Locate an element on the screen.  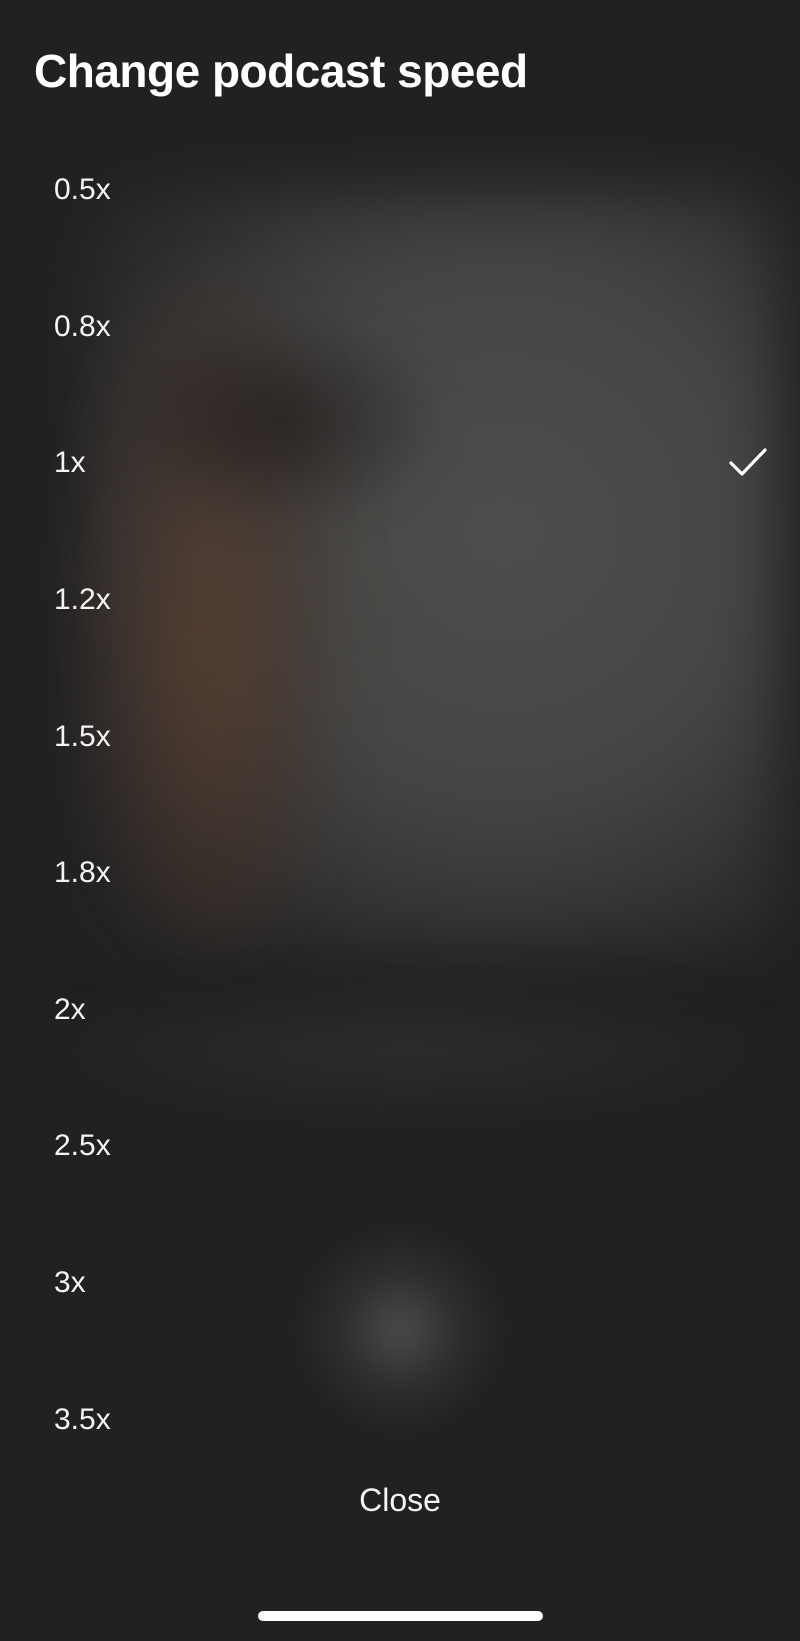
speed-option-label: 0.5x is located at coordinates (82, 190).